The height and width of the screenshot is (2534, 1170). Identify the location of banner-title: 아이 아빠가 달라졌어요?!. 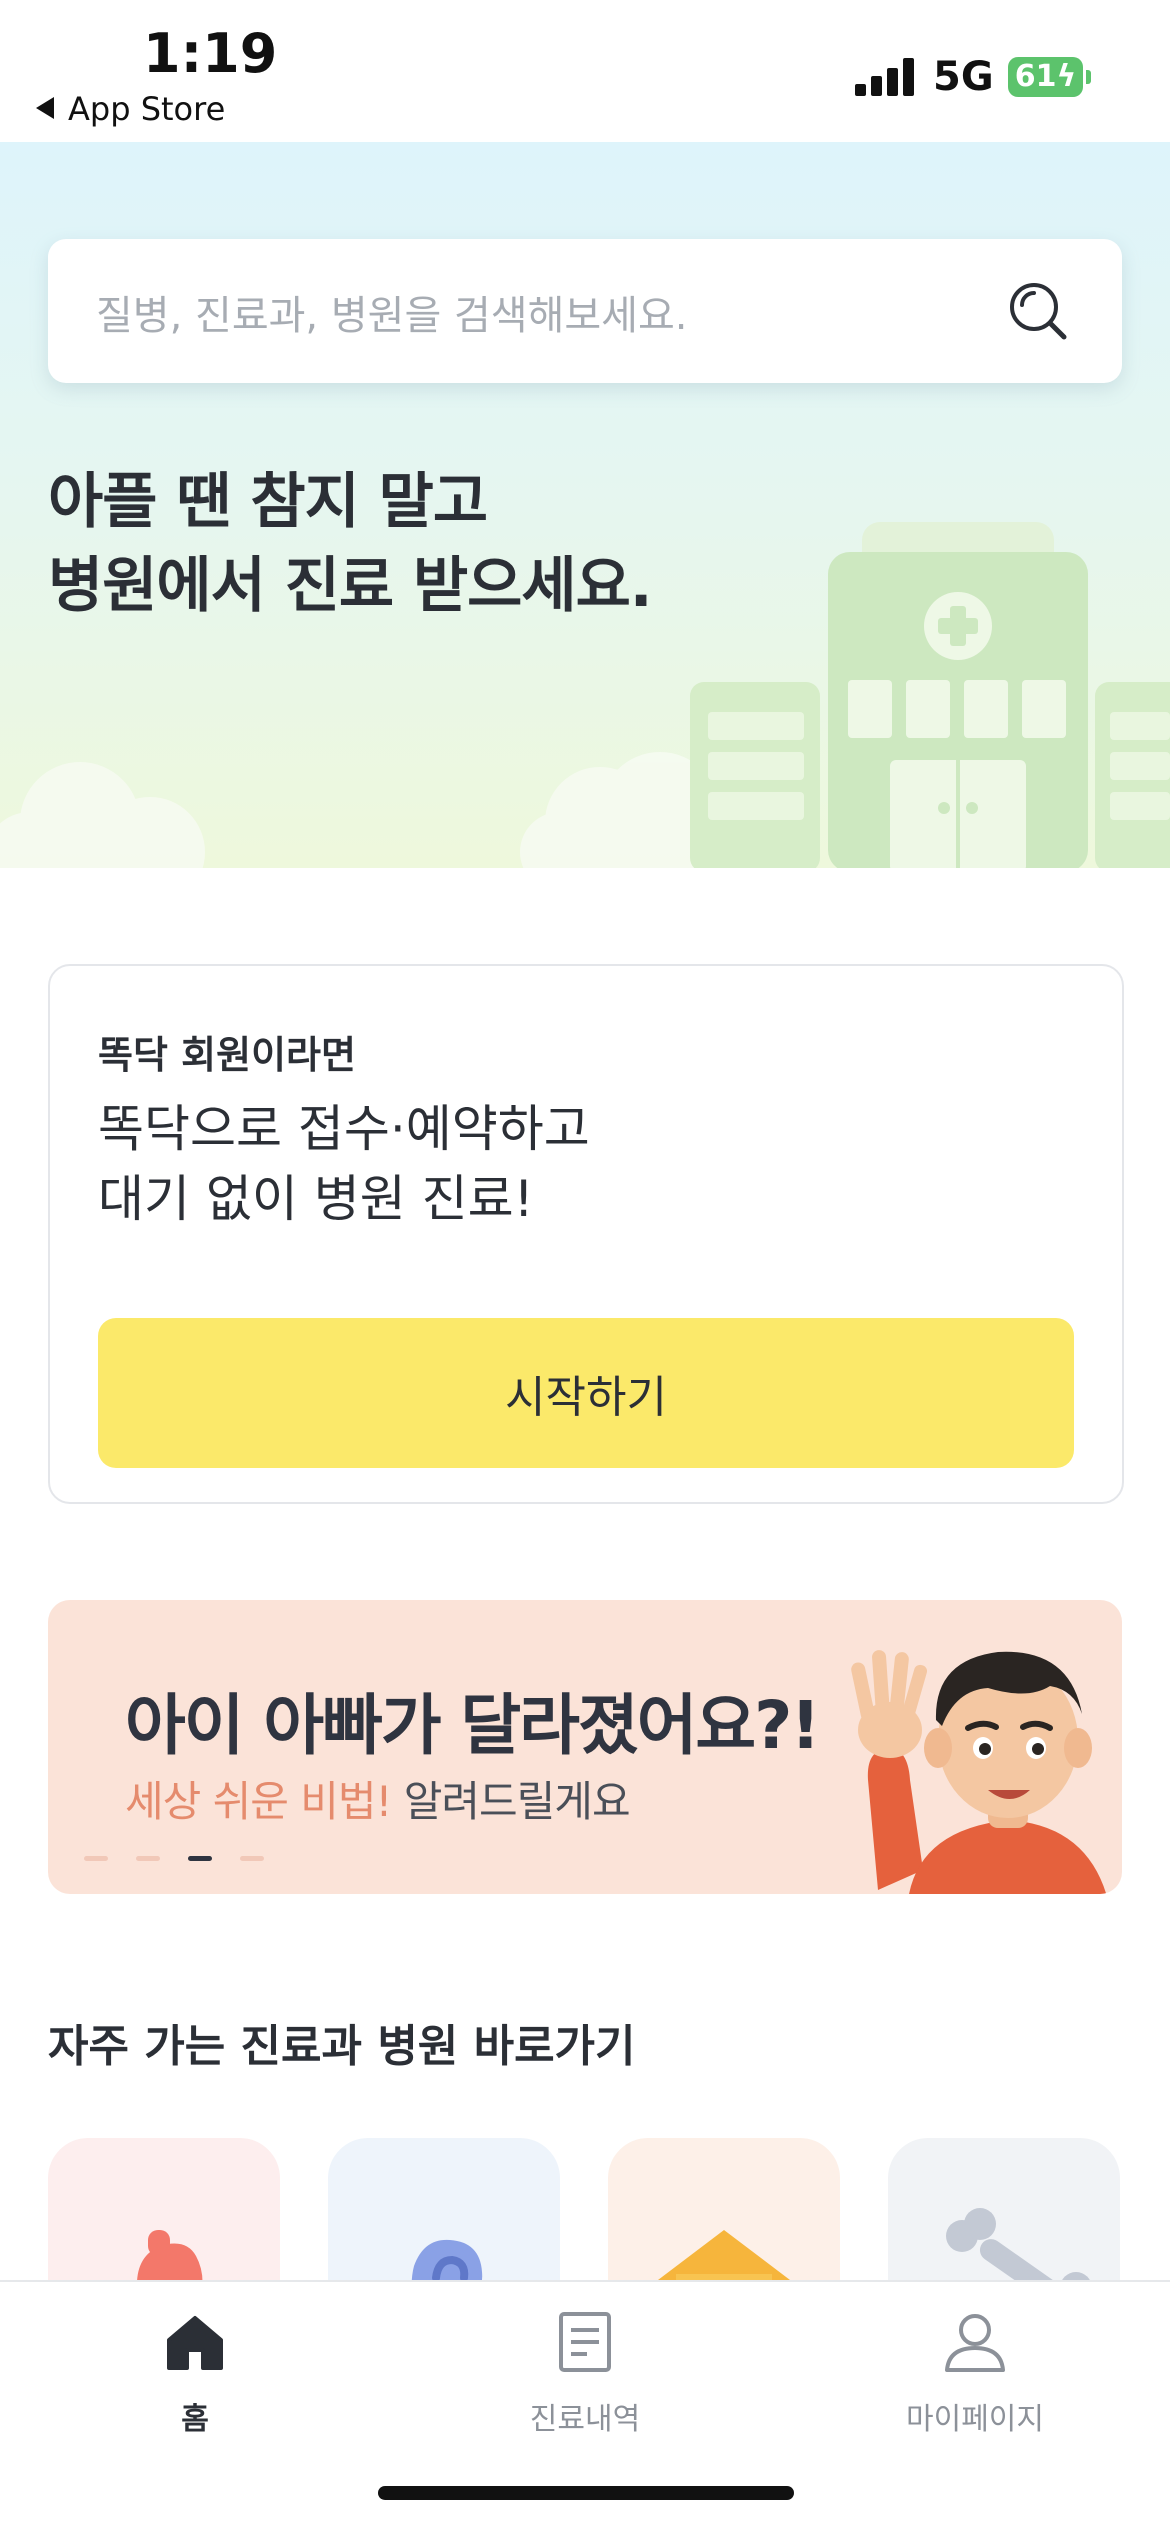
(473, 1725).